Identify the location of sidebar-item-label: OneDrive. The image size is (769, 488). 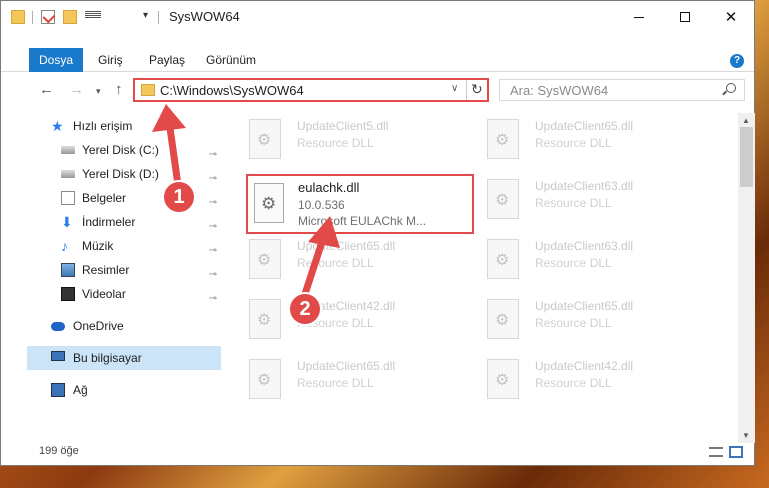
(98, 326).